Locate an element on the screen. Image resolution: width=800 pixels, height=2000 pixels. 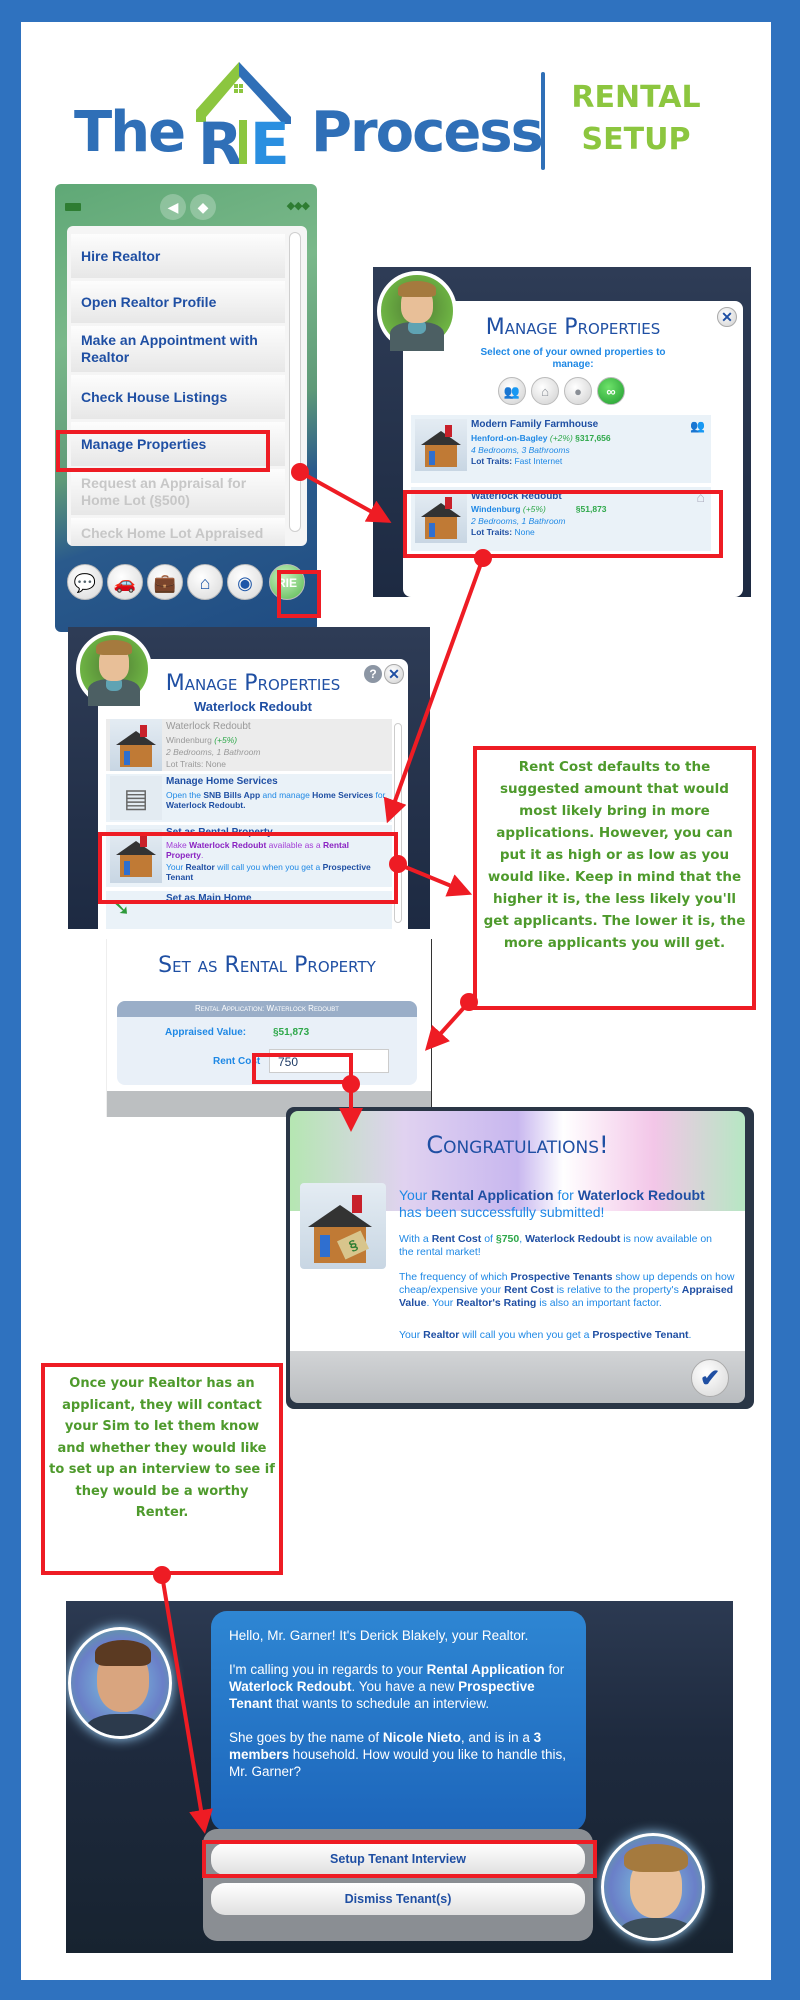
logo-text-process: Process is located at coordinates (427, 132).